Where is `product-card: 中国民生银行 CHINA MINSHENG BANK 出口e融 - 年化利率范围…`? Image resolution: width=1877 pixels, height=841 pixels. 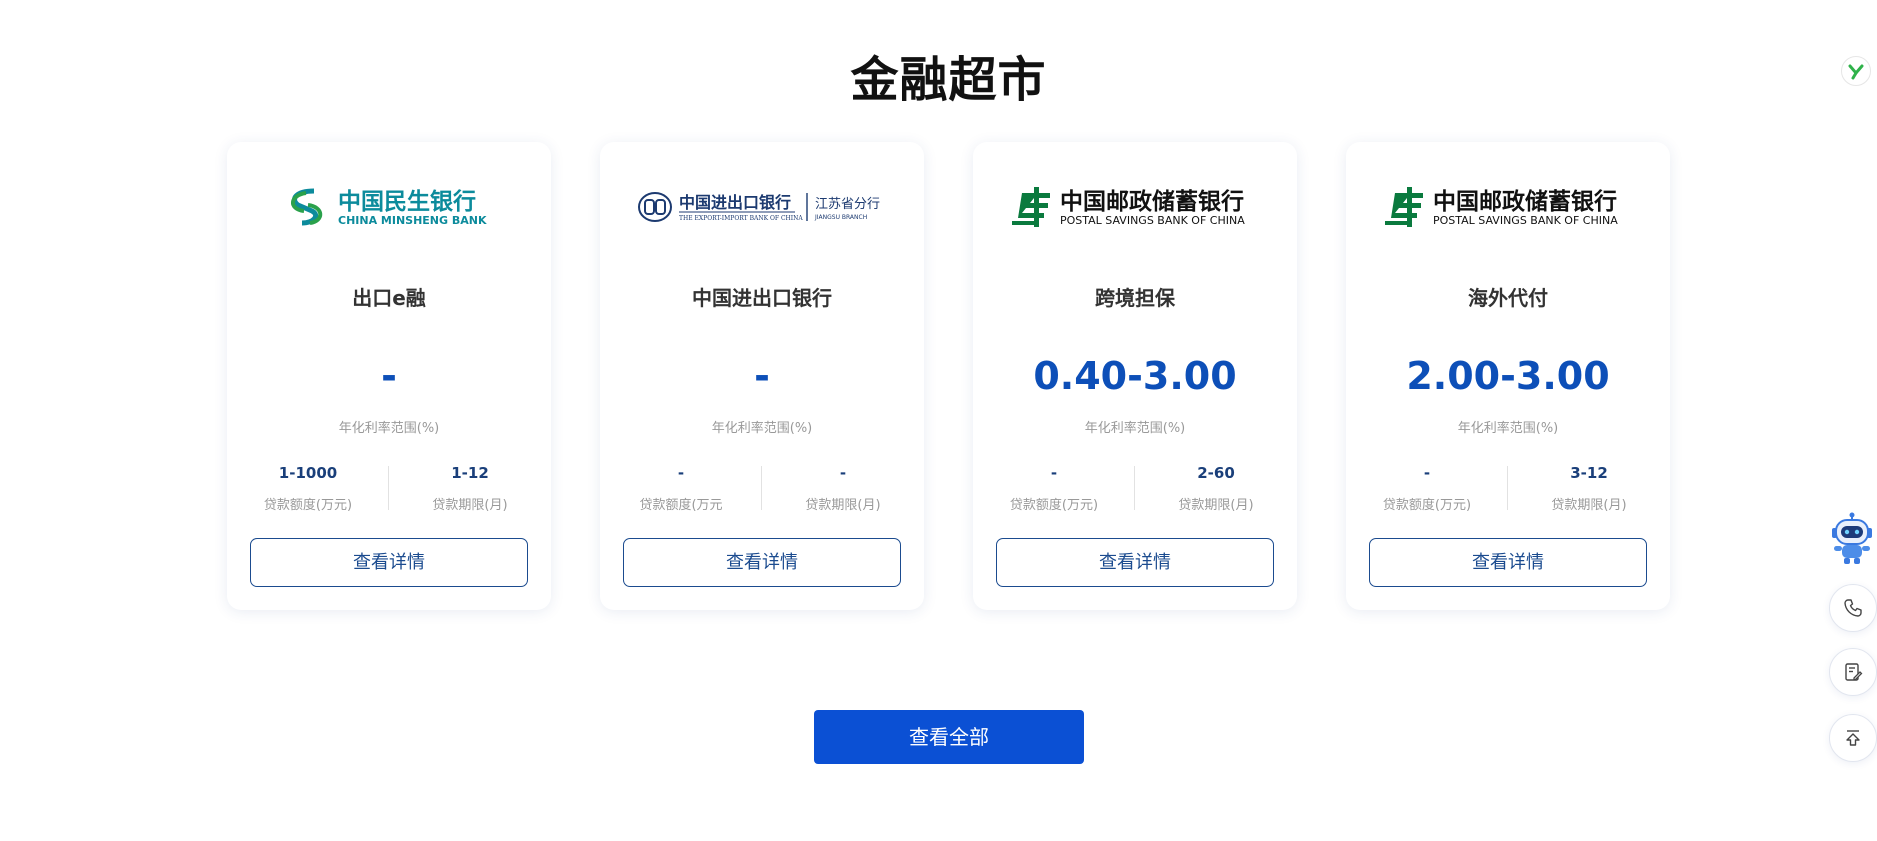
product-card: 中国民生银行 CHINA MINSHENG BANK 出口e融 - 年化利率范围… is located at coordinates (389, 376).